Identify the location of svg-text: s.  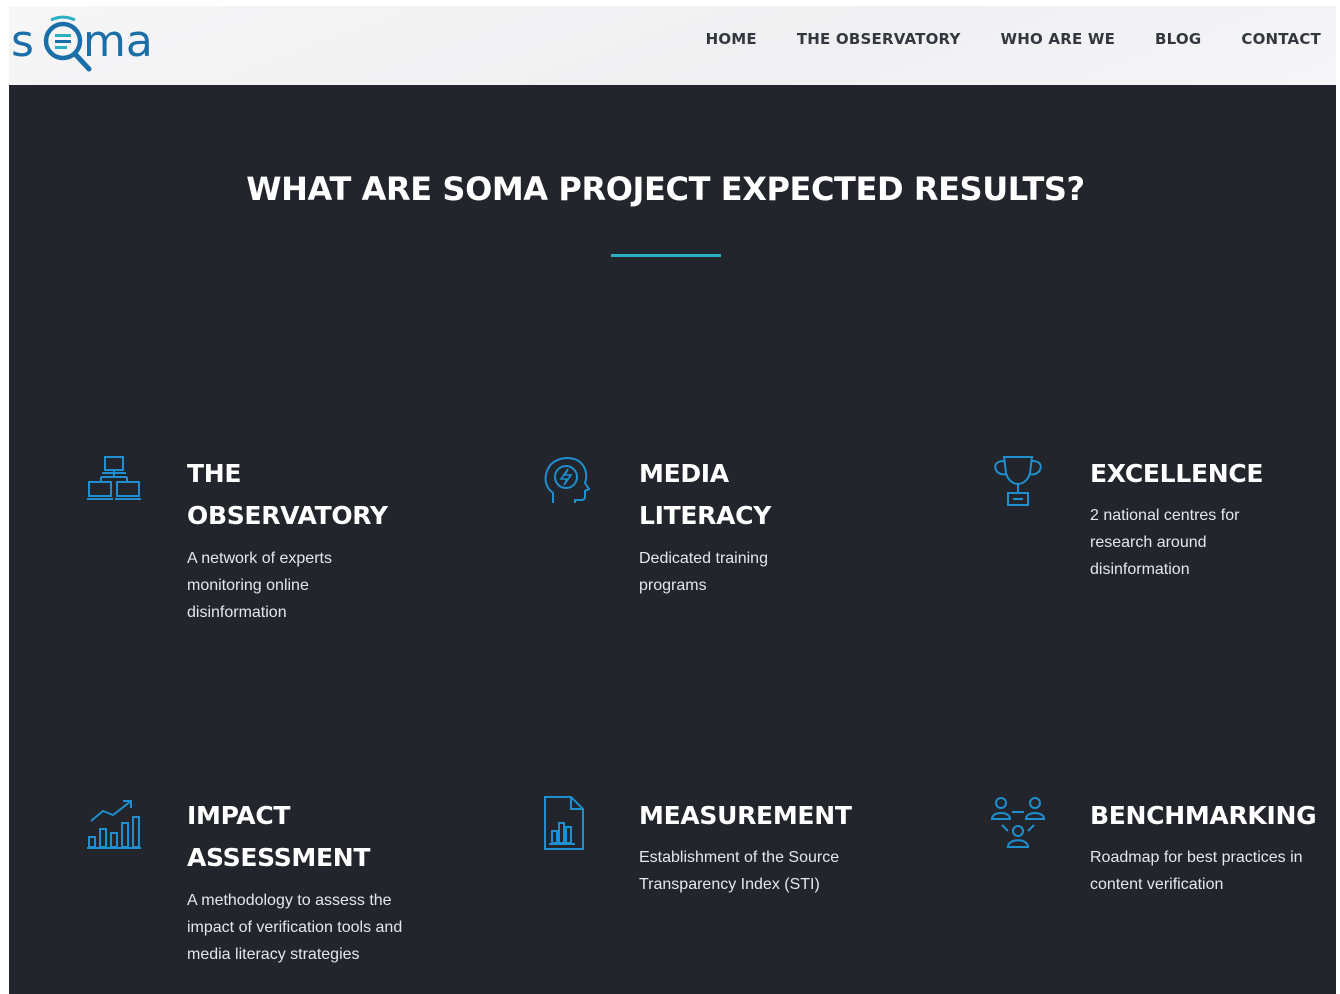
(22, 41).